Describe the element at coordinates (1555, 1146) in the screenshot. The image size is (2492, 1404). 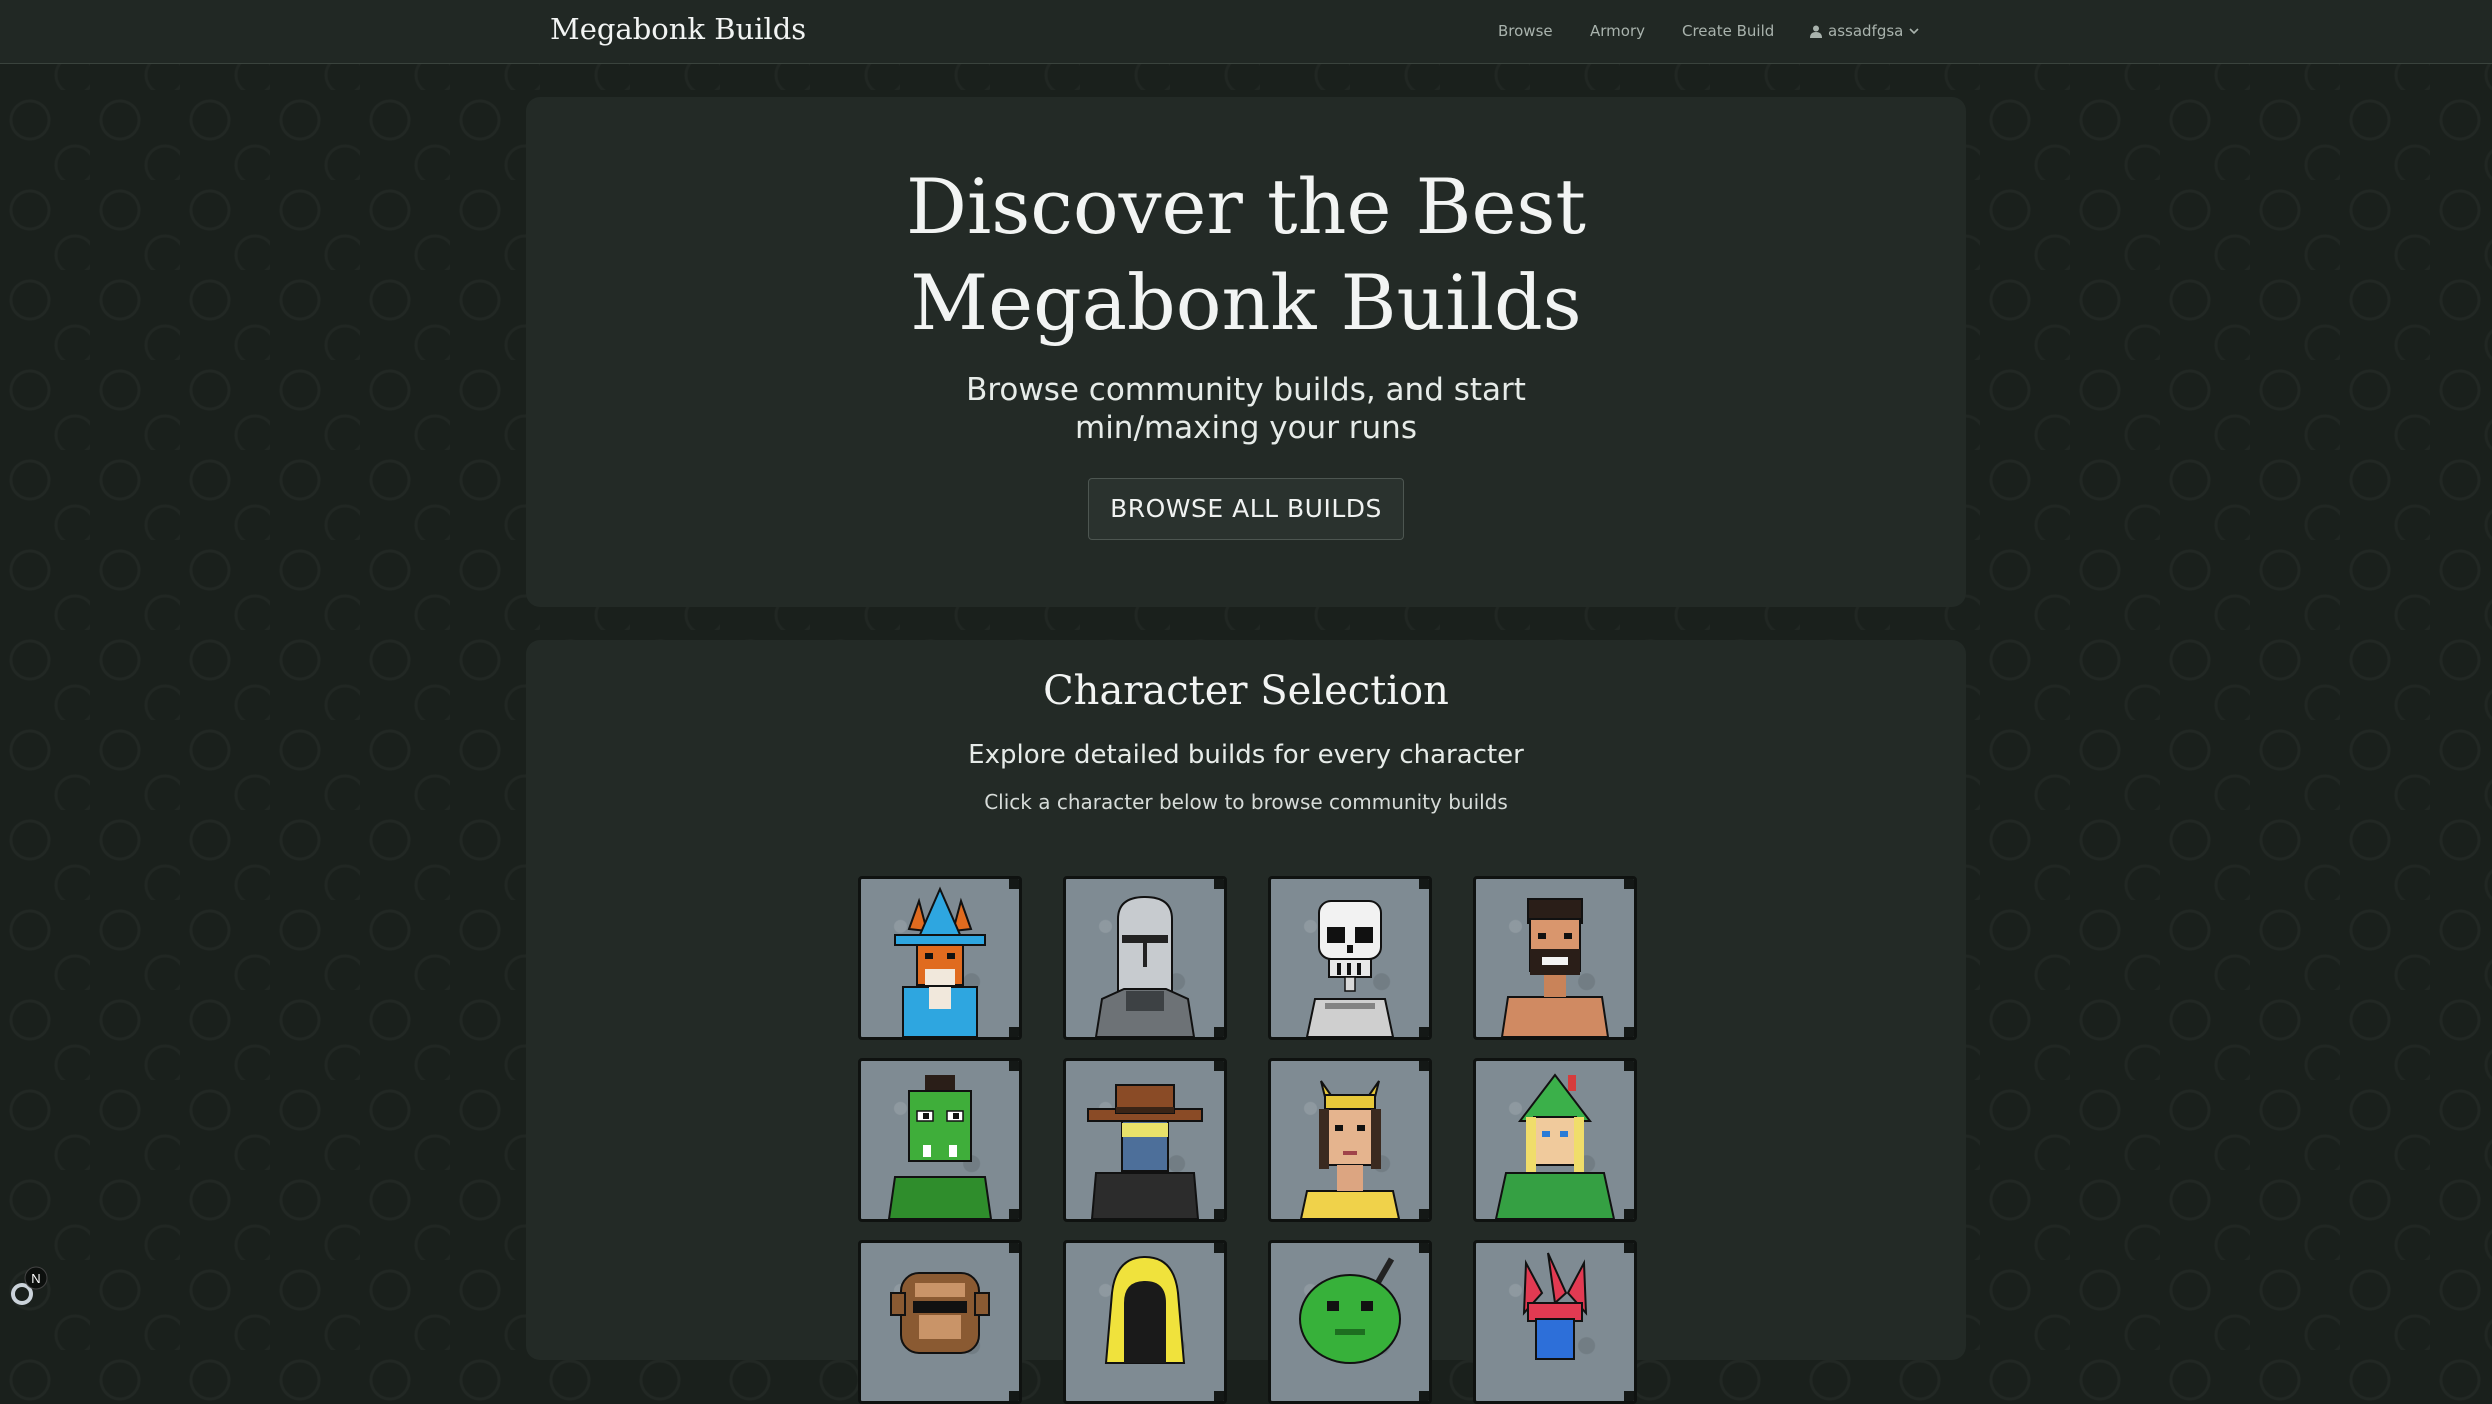
I see `green-hood-archer-portrait-icon` at that location.